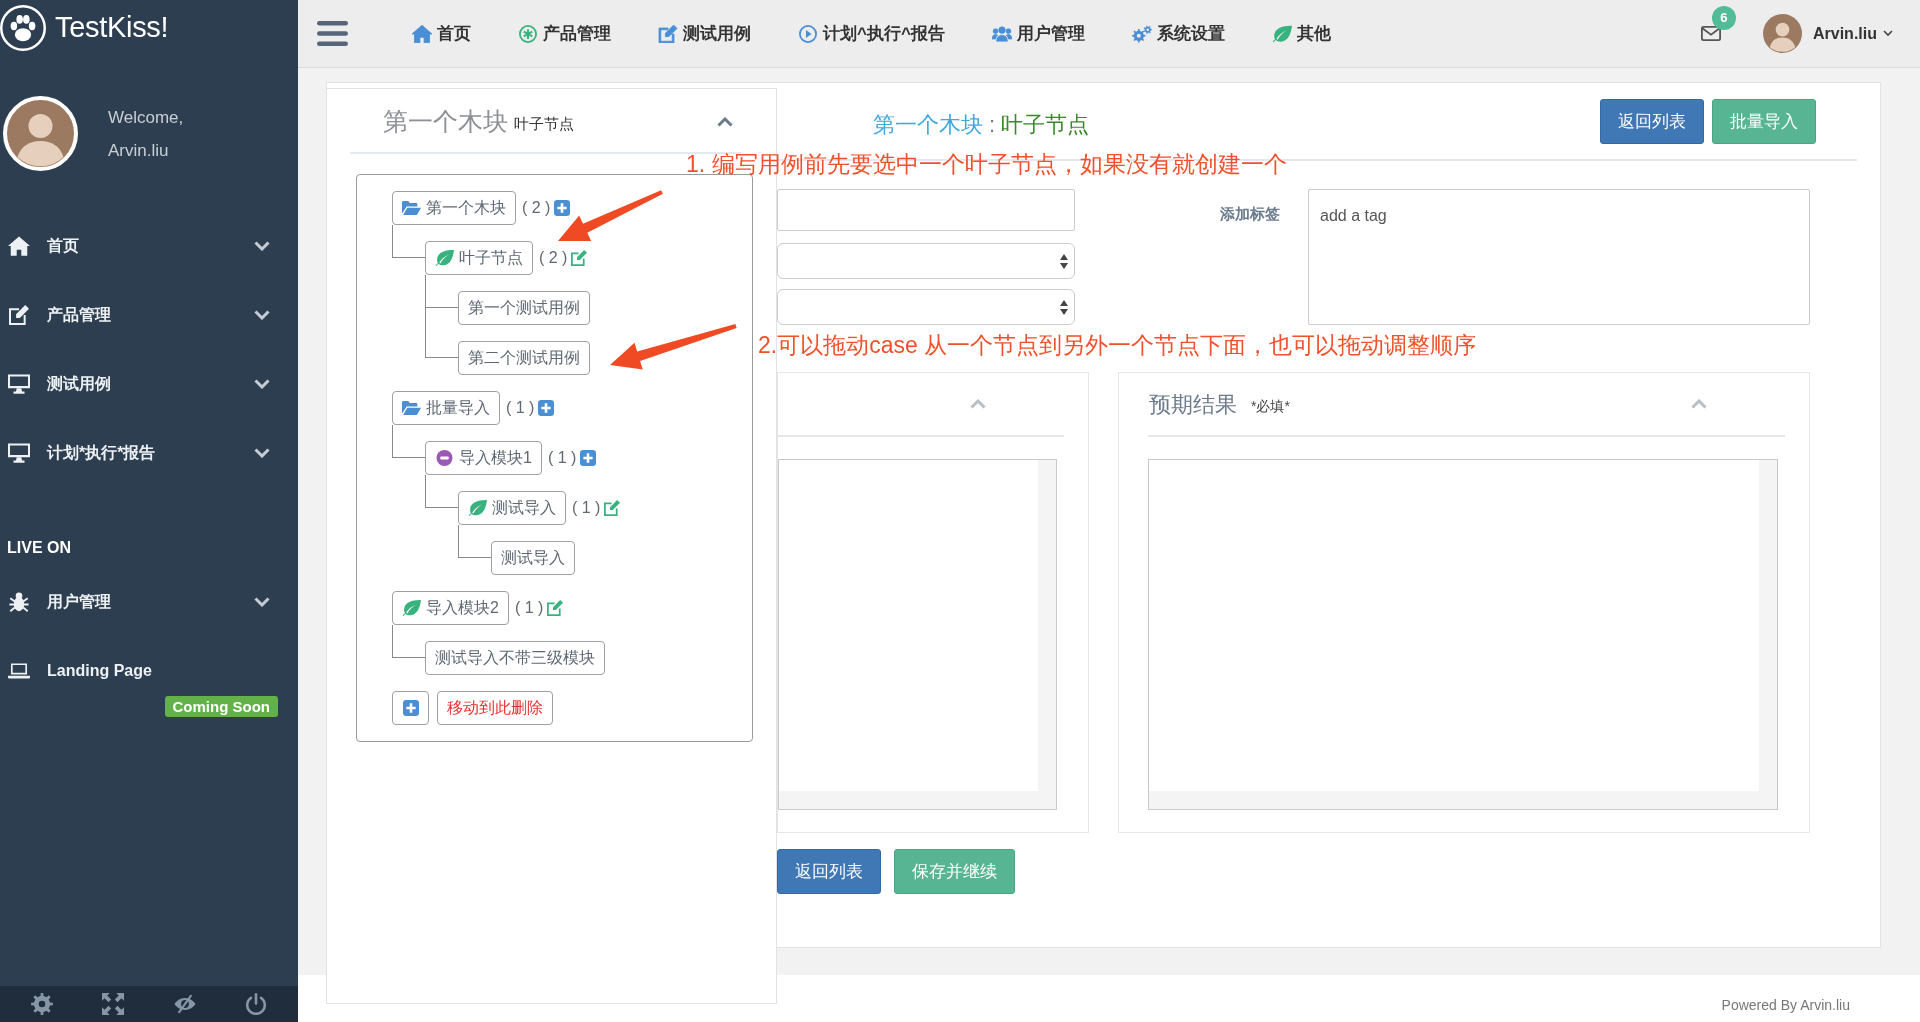 The height and width of the screenshot is (1022, 1920). I want to click on power-icon, so click(256, 1004).